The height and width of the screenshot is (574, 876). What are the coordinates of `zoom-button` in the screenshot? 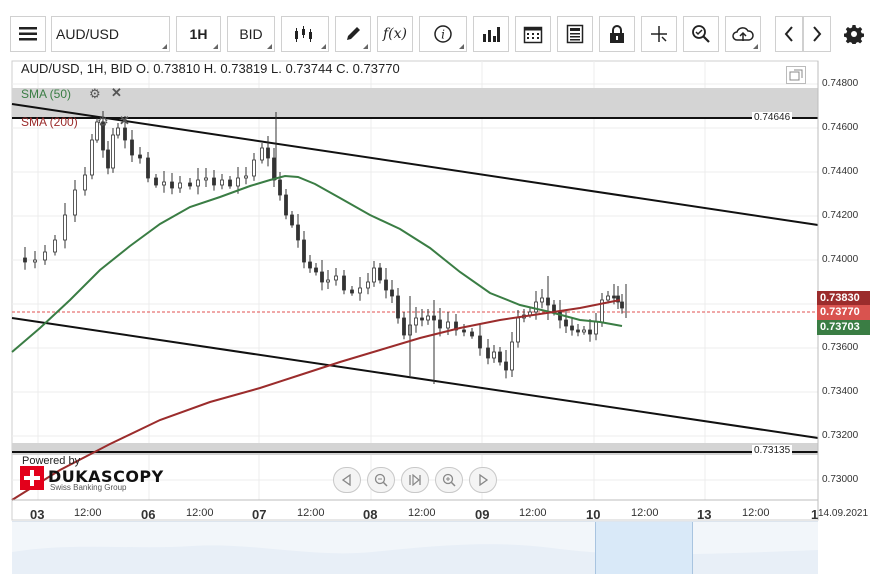 It's located at (701, 34).